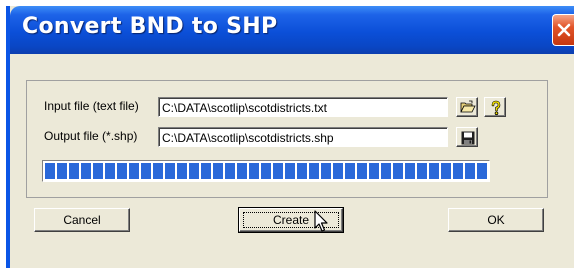 This screenshot has width=574, height=268. I want to click on conversion-progress-bar, so click(266, 171).